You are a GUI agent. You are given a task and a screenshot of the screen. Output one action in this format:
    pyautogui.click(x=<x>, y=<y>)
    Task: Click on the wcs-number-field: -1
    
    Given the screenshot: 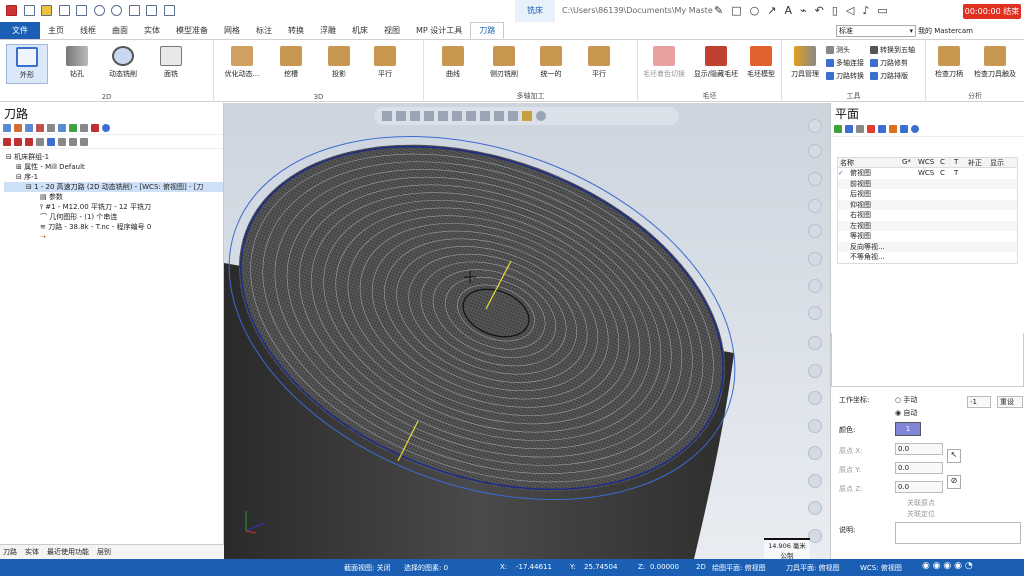 What is the action you would take?
    pyautogui.click(x=979, y=402)
    